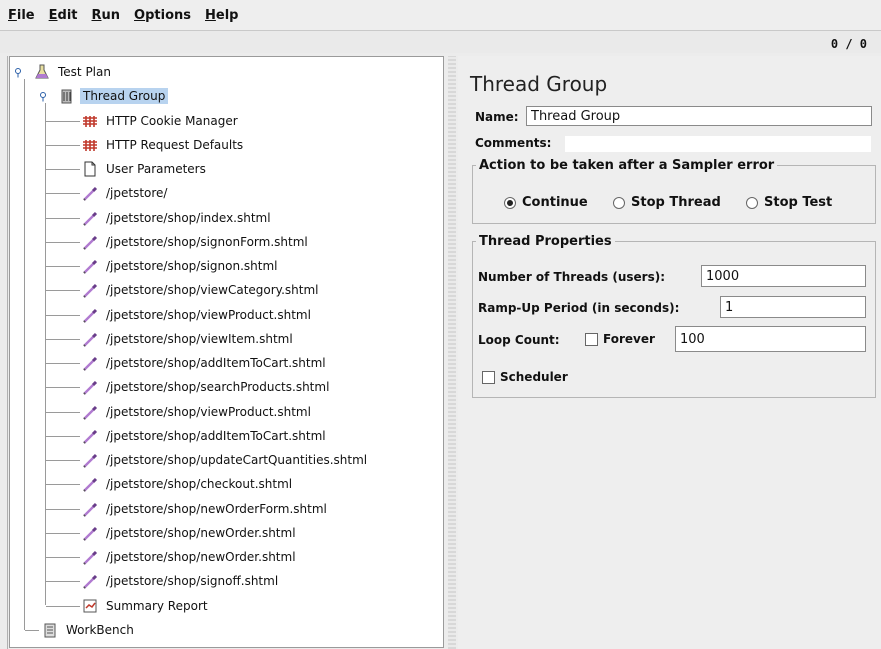  Describe the element at coordinates (513, 143) in the screenshot. I see `comments-label: Comments:` at that location.